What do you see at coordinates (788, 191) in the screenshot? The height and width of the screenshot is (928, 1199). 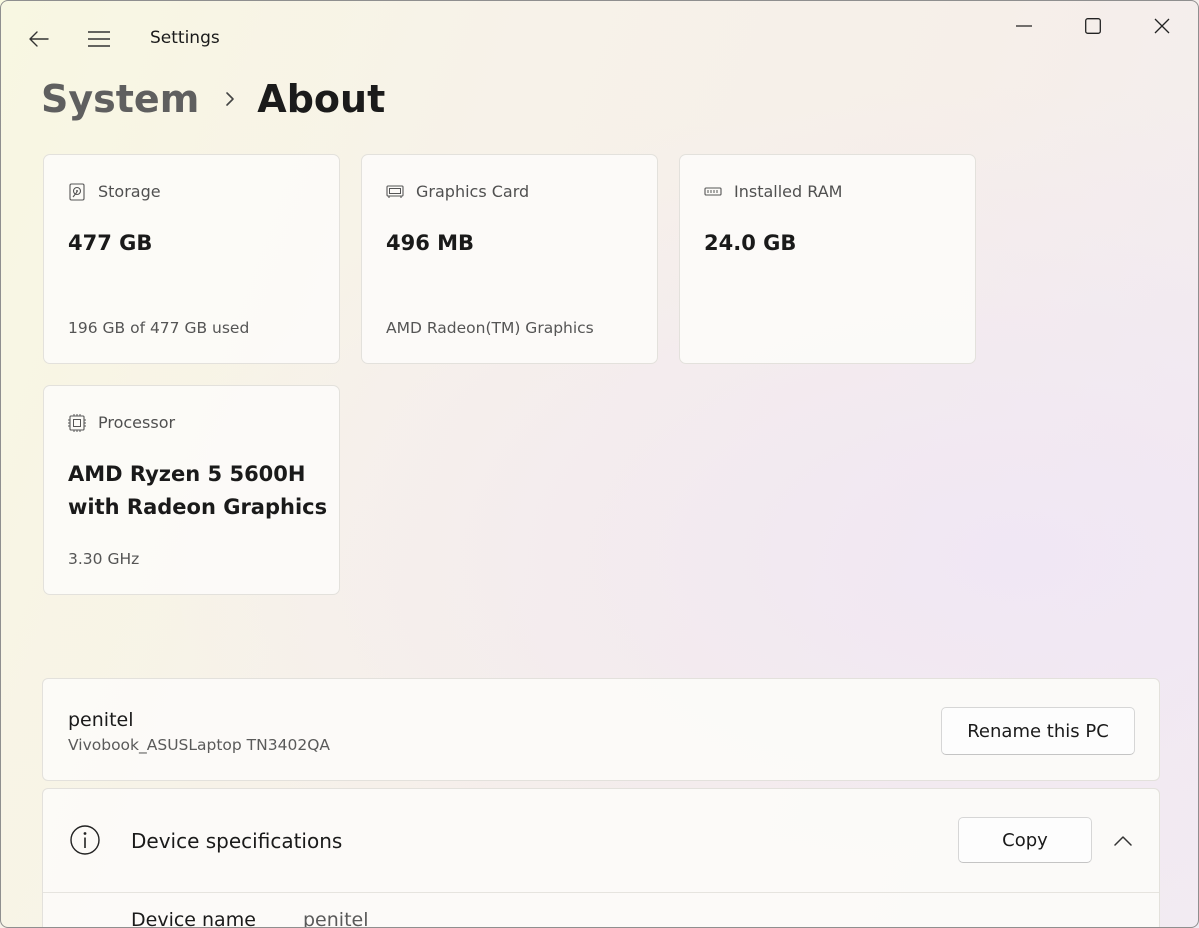 I see `tile-label: Installed RAM` at bounding box center [788, 191].